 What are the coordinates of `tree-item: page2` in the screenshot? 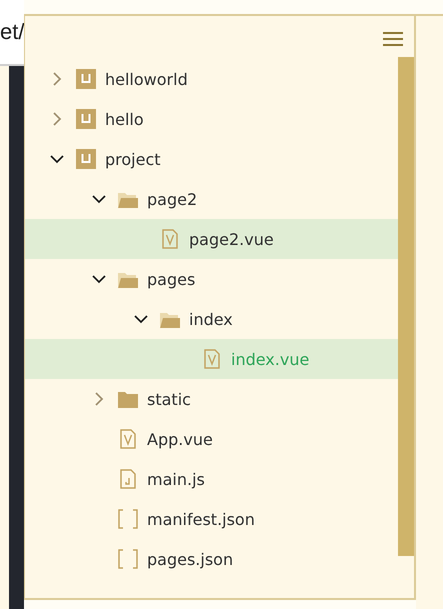 It's located at (211, 199).